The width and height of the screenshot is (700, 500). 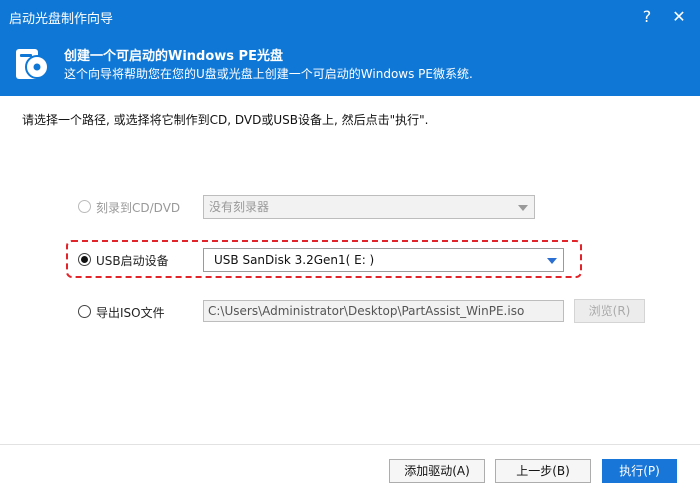 What do you see at coordinates (138, 208) in the screenshot?
I see `cd-dvd-label: 刻录到CD/DVD` at bounding box center [138, 208].